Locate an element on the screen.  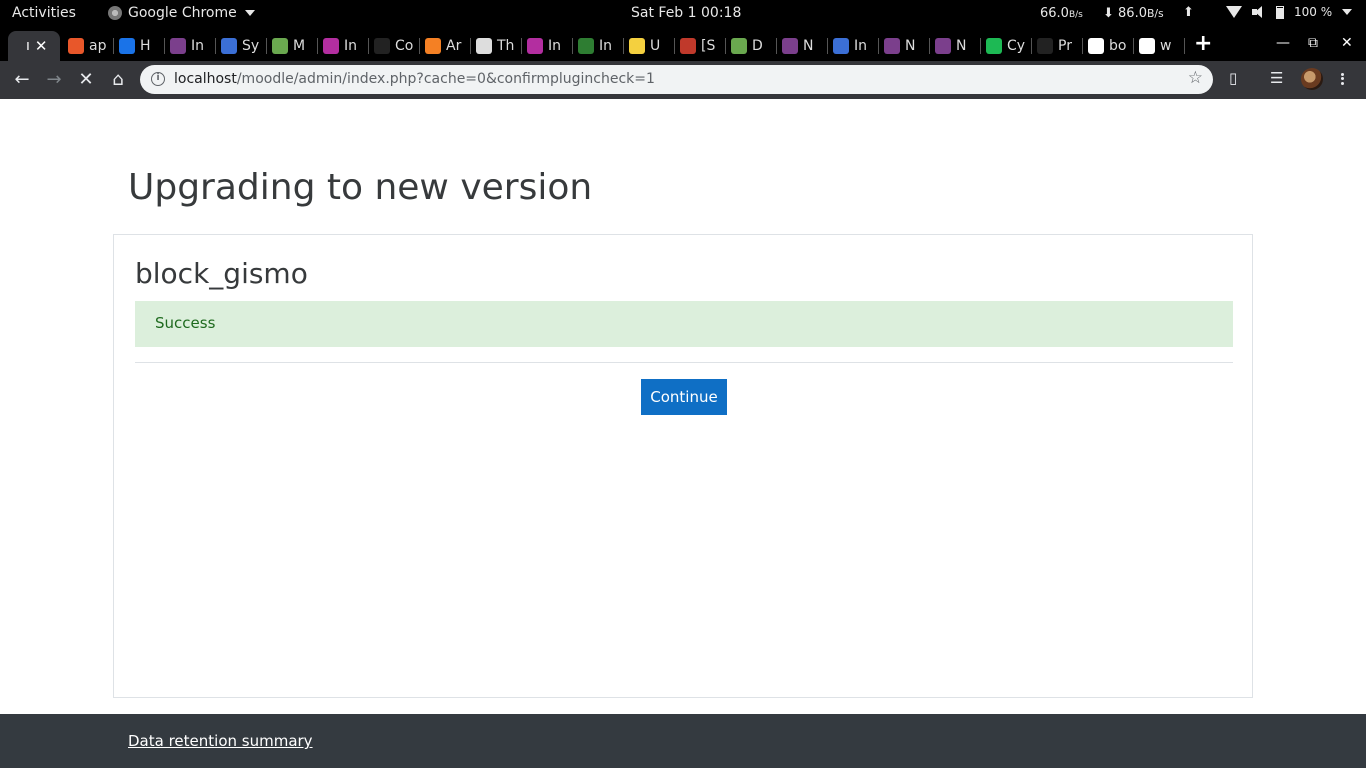
browser-tab: Sy is located at coordinates (244, 46).